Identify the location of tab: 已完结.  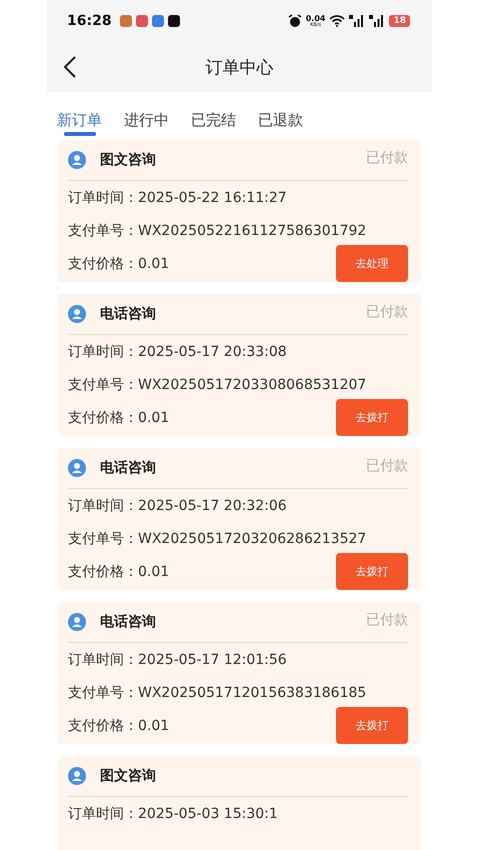
(213, 122).